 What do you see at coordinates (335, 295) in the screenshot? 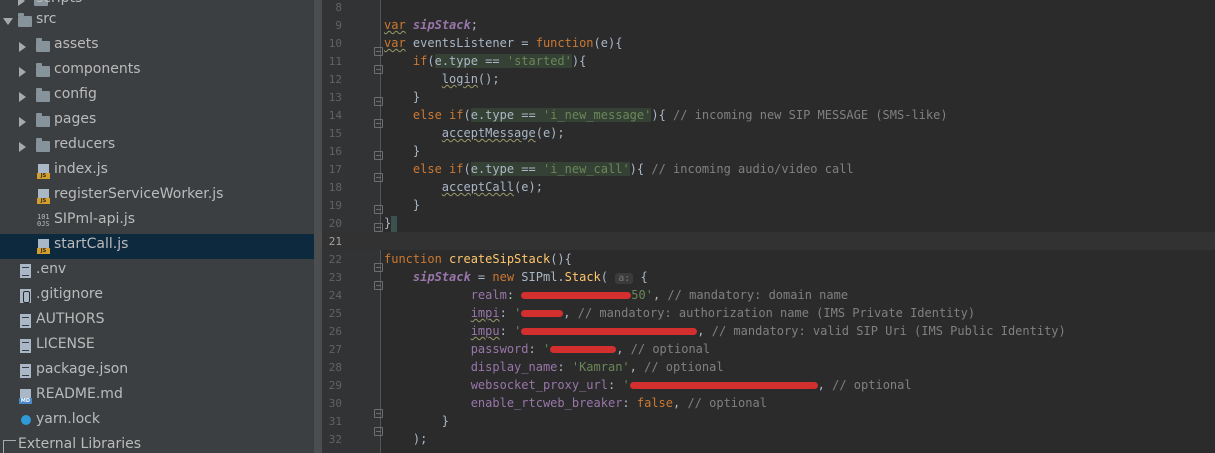
I see `line-number: 24` at bounding box center [335, 295].